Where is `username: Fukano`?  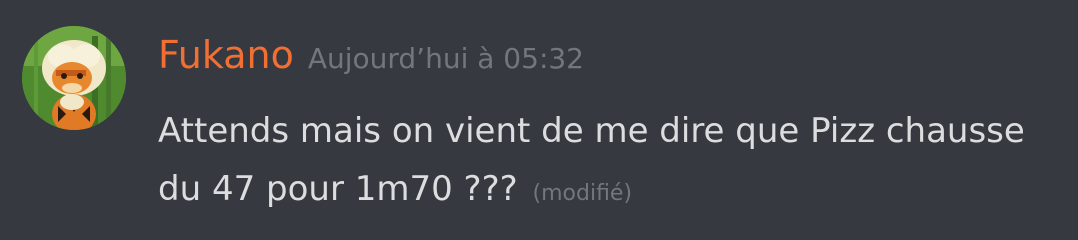
username: Fukano is located at coordinates (226, 55).